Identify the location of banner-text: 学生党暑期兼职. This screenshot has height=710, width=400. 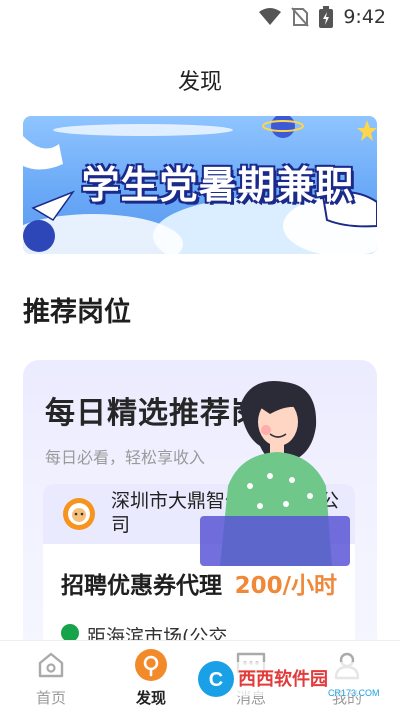
(218, 184).